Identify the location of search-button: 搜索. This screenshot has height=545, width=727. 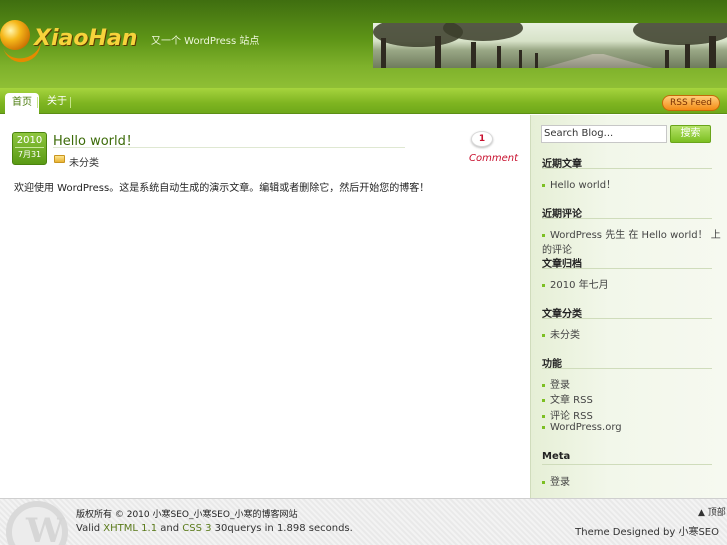
(690, 134).